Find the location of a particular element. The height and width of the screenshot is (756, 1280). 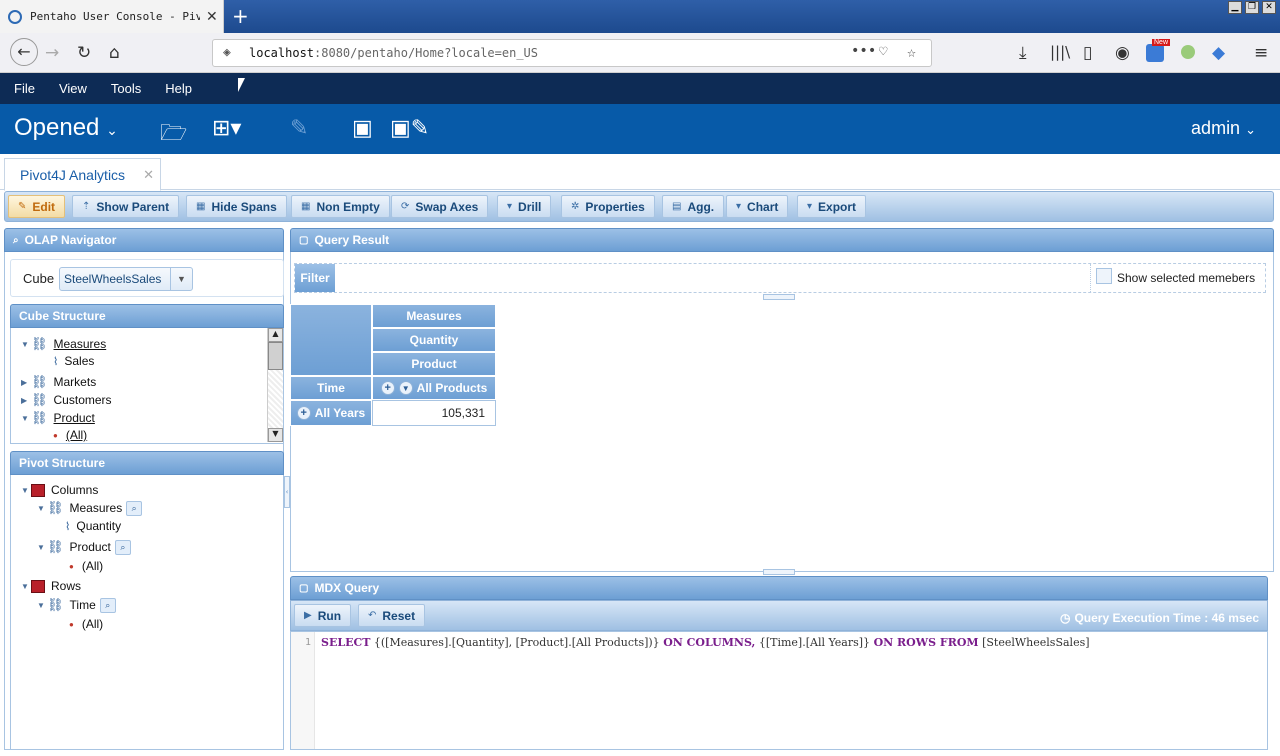

scroll-down-icon: ▼ is located at coordinates (275, 435).